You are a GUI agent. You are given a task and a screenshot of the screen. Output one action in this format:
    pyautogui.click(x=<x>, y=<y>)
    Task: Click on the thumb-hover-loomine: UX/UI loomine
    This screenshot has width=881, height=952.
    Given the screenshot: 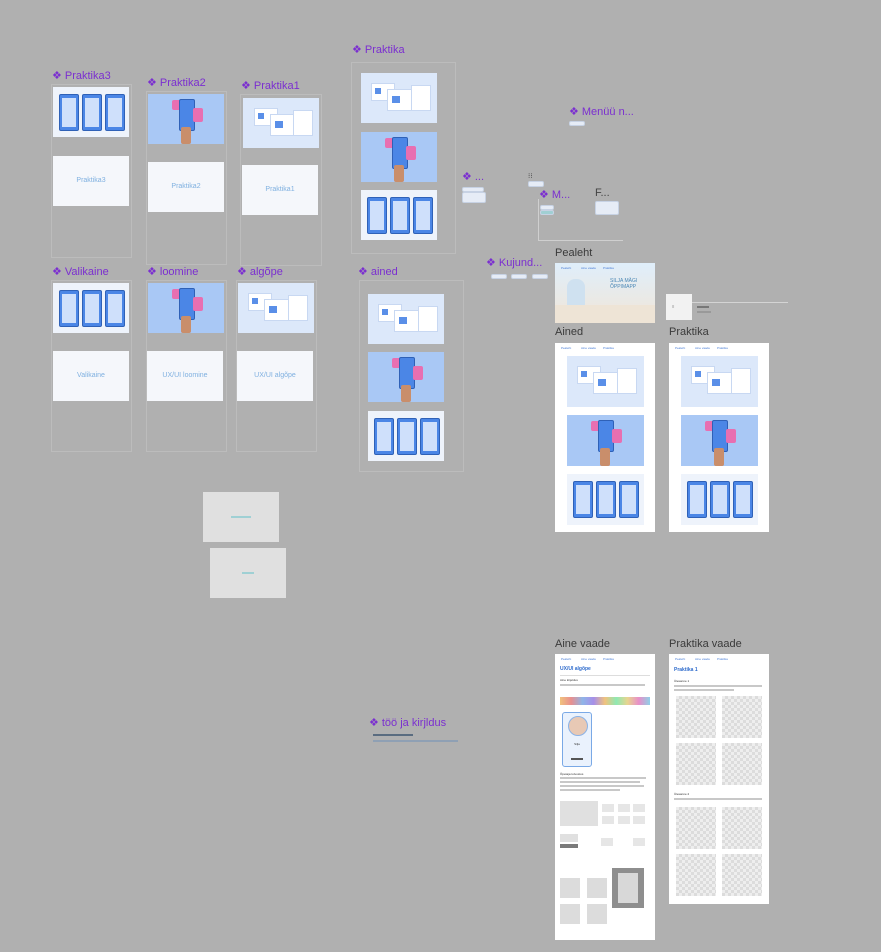 What is the action you would take?
    pyautogui.click(x=185, y=376)
    